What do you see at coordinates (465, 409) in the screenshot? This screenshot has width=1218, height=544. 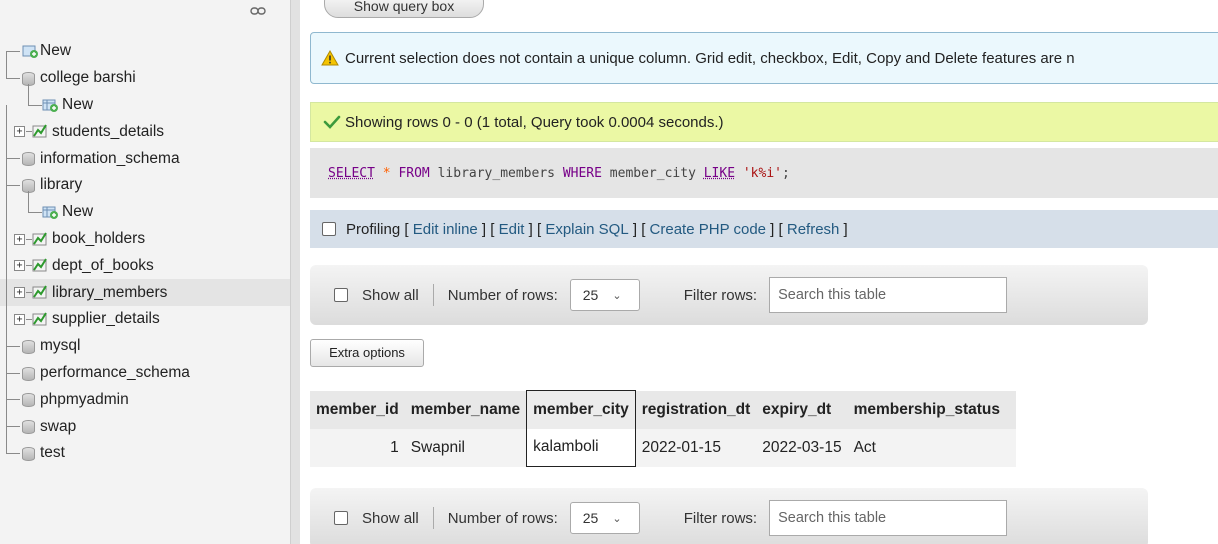 I see `column-header: member_name` at bounding box center [465, 409].